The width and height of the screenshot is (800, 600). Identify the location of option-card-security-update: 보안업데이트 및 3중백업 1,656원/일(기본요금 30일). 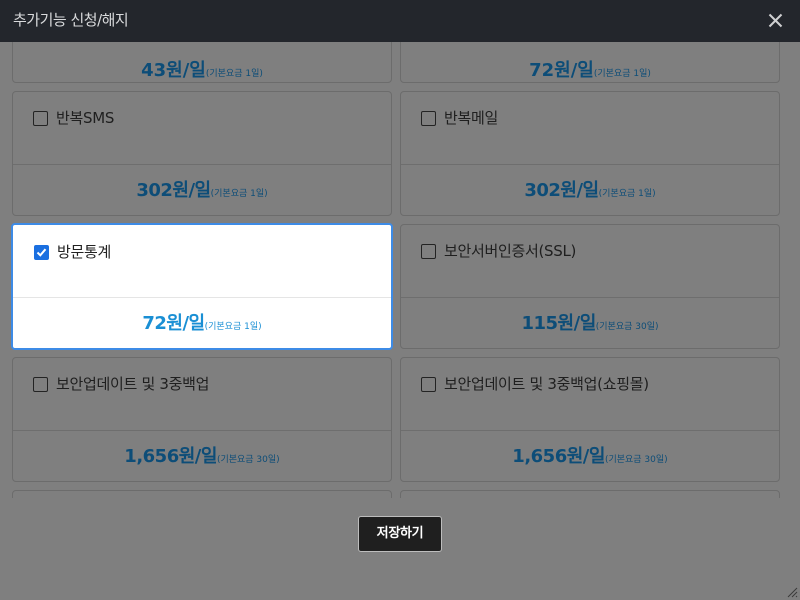
(202, 419).